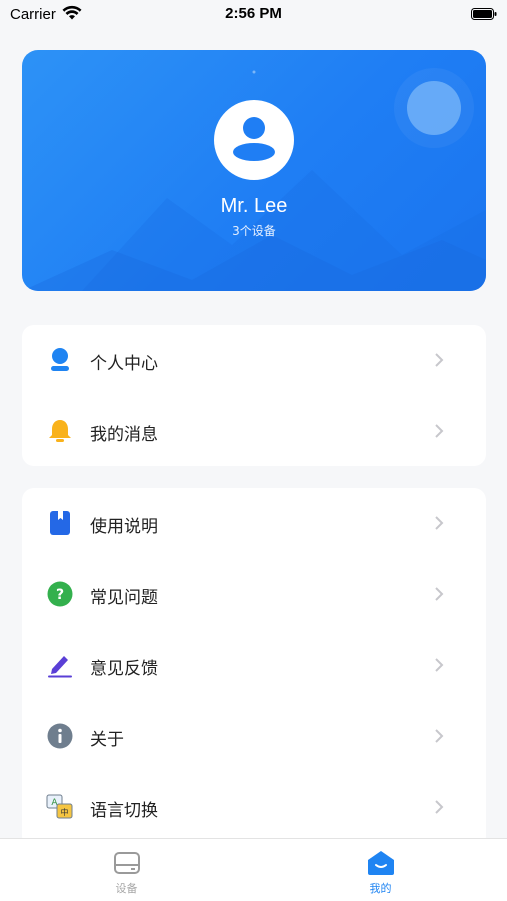 This screenshot has width=507, height=901. What do you see at coordinates (254, 807) in the screenshot?
I see `menu-item-language: A 中 语言切换` at bounding box center [254, 807].